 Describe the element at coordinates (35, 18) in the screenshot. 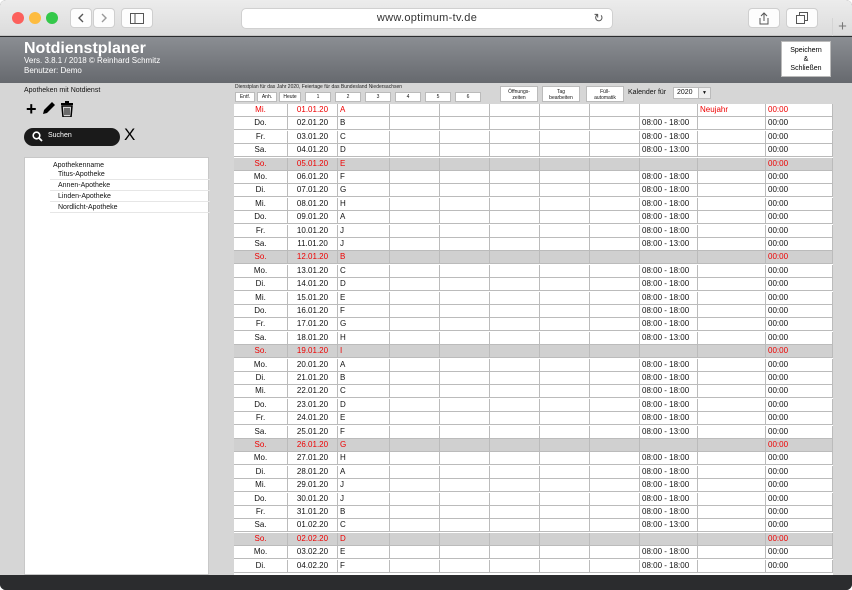

I see `minimize-window-icon` at that location.